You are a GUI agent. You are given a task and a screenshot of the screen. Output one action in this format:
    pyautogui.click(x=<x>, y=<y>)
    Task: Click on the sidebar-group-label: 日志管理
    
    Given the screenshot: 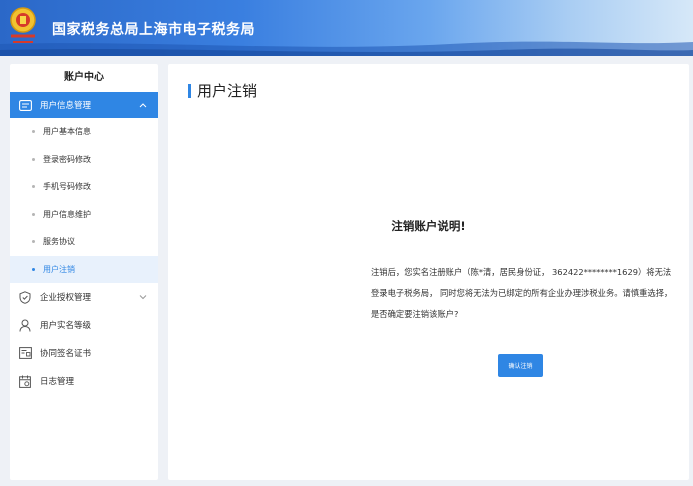 What is the action you would take?
    pyautogui.click(x=57, y=382)
    